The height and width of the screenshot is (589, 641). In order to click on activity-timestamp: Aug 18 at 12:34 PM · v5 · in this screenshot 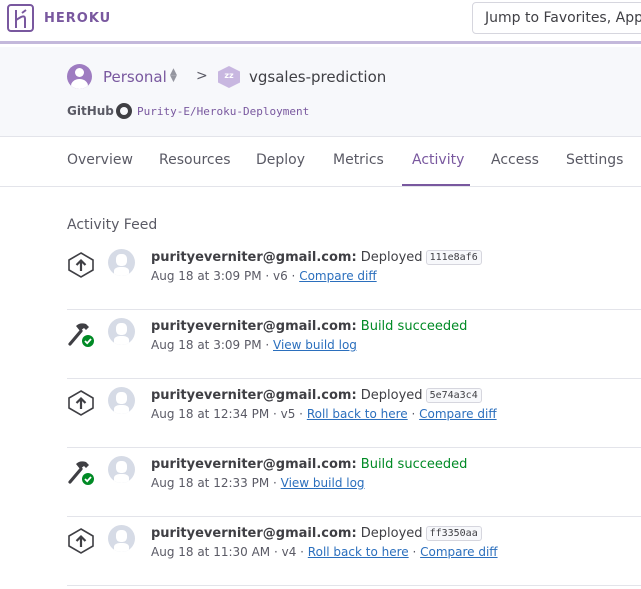, I will do `click(229, 414)`.